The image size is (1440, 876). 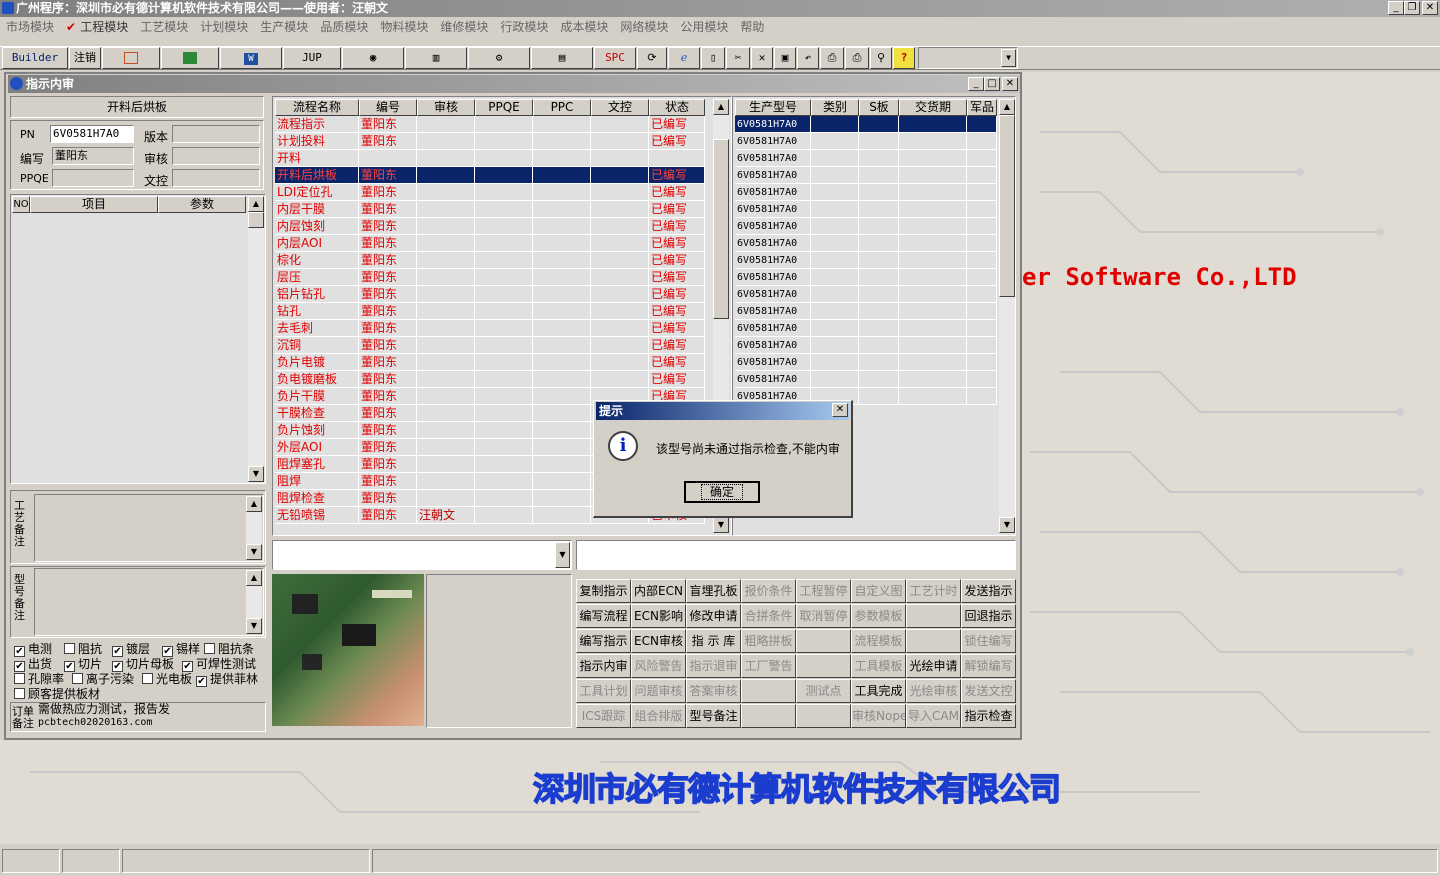 What do you see at coordinates (490, 124) in the screenshot?
I see `process-row: 流程指示 董阳东 已编写` at bounding box center [490, 124].